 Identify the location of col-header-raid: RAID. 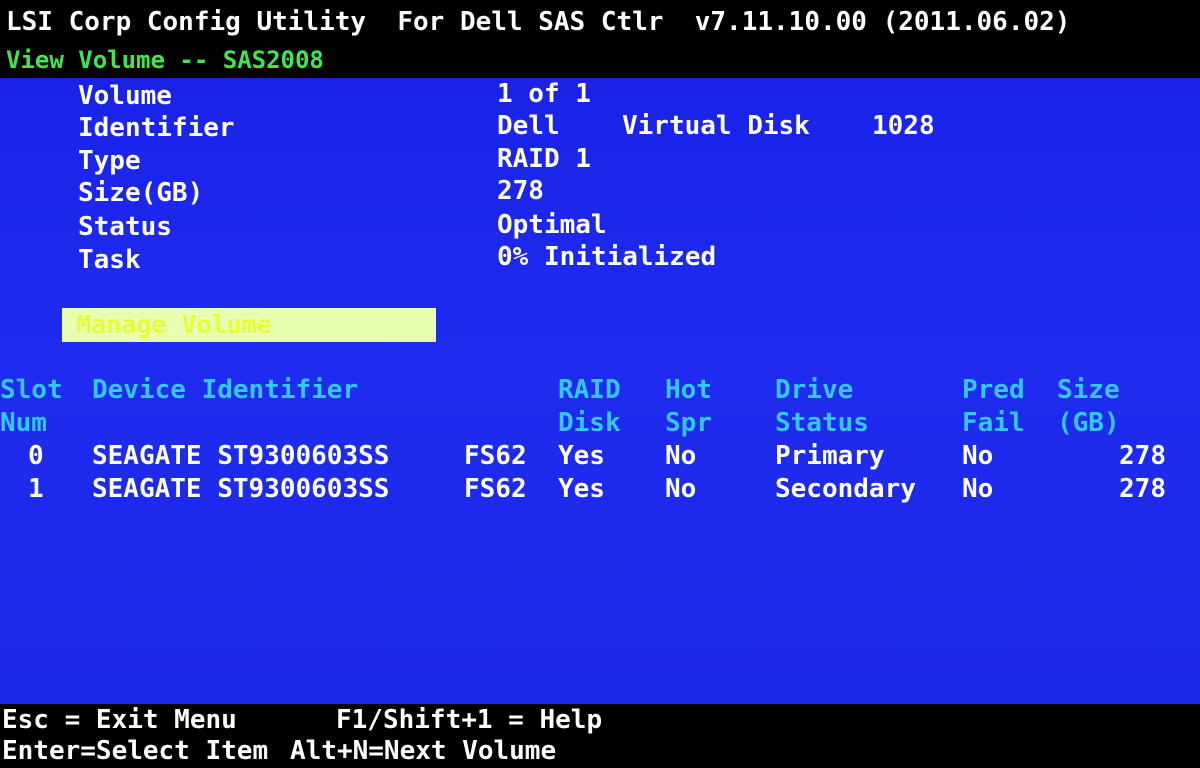
(589, 390).